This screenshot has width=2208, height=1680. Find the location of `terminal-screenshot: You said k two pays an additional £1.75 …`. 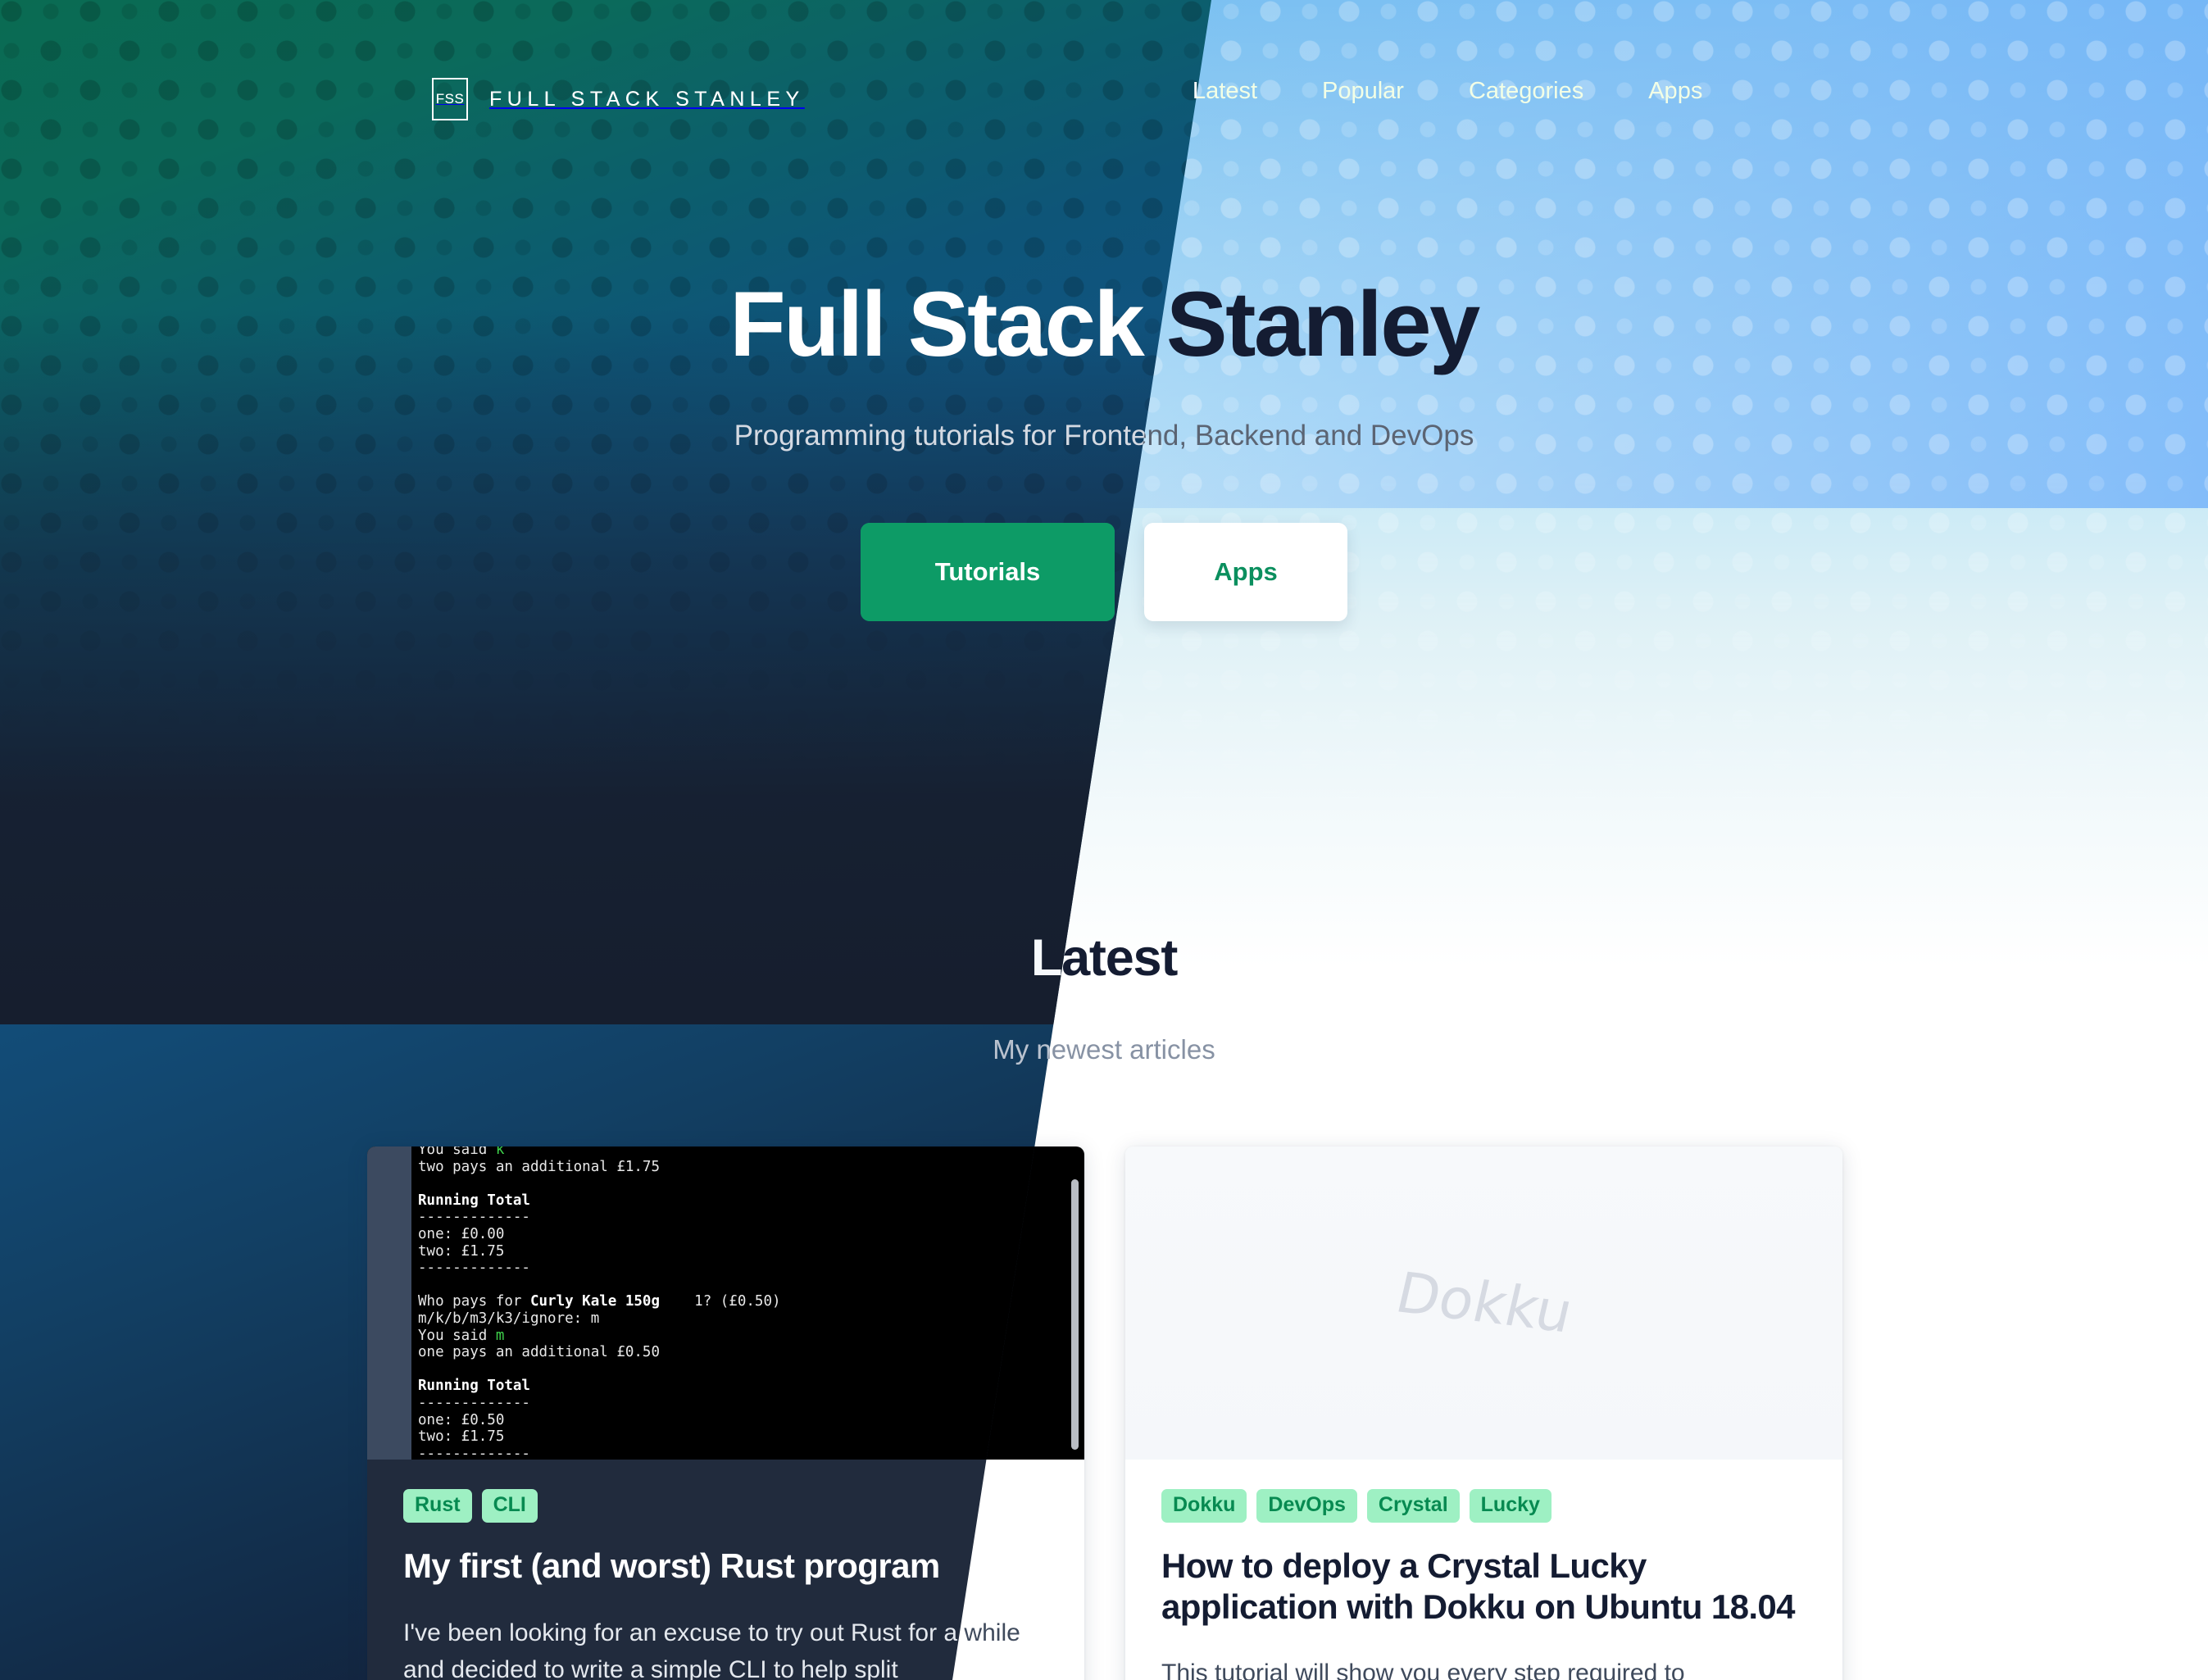

terminal-screenshot: You said k two pays an additional £1.75 … is located at coordinates (725, 1303).